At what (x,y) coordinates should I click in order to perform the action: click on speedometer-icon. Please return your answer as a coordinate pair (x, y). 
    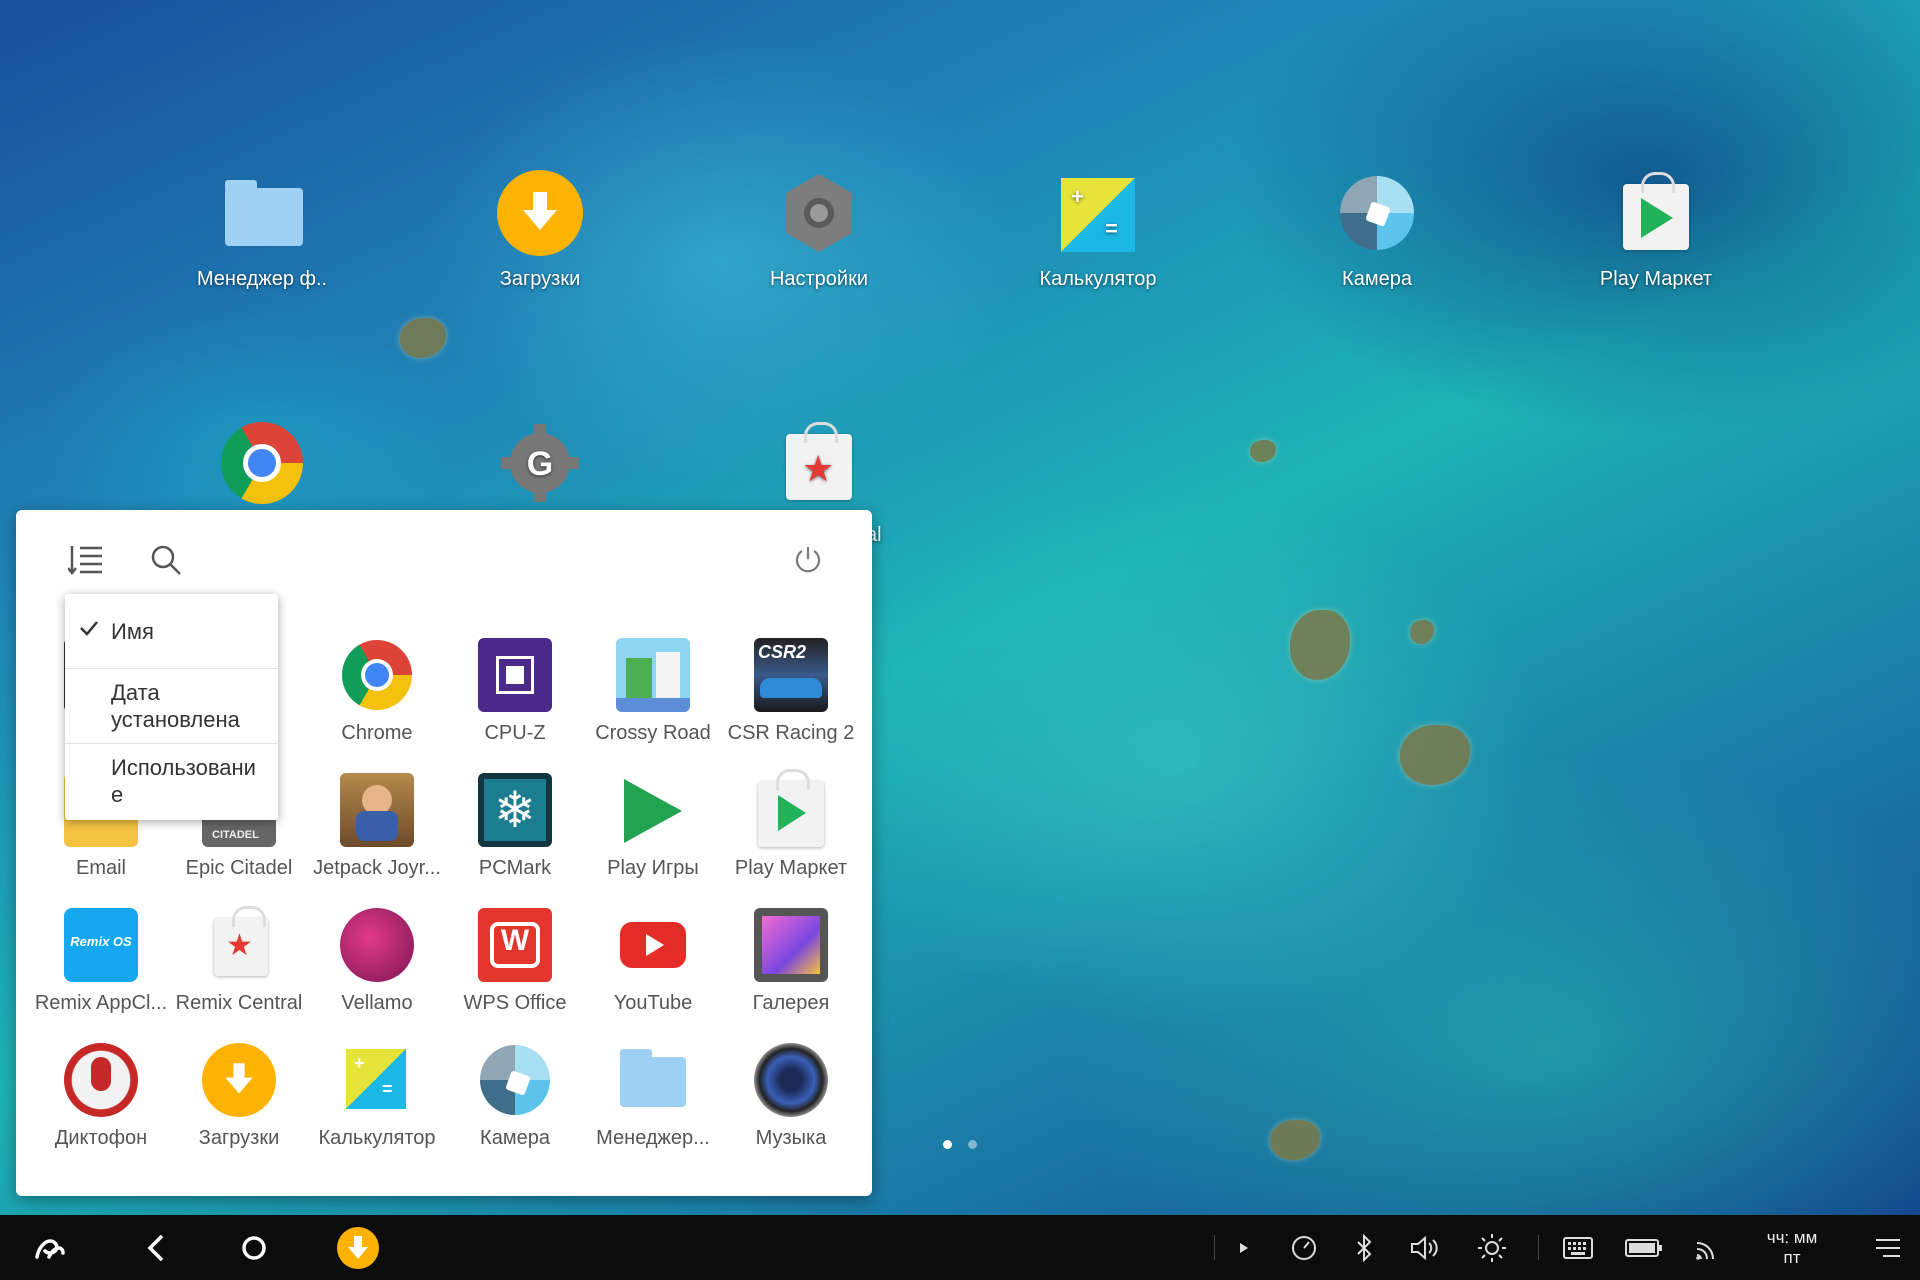
    Looking at the image, I should click on (1304, 1247).